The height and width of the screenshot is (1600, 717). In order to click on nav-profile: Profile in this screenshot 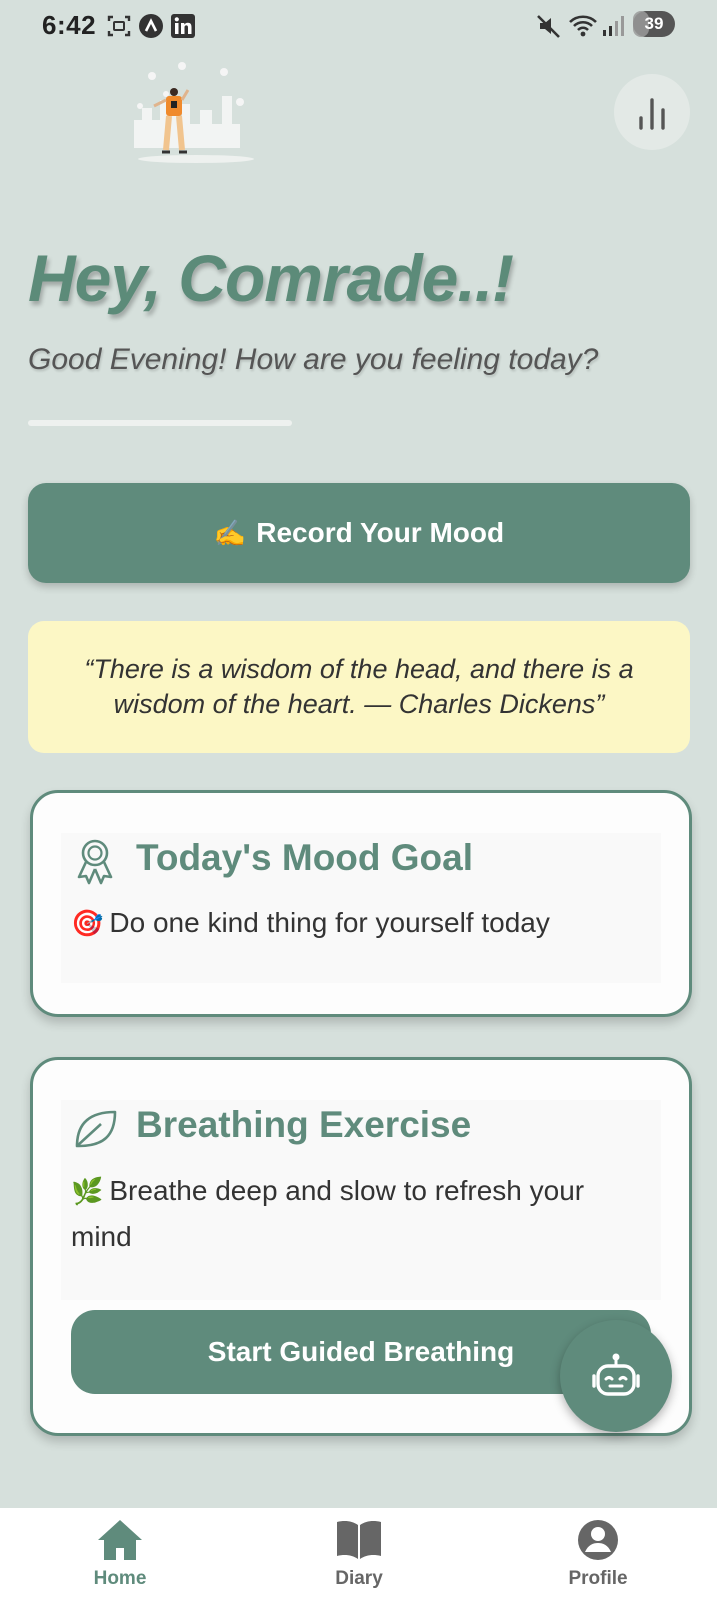, I will do `click(598, 1554)`.